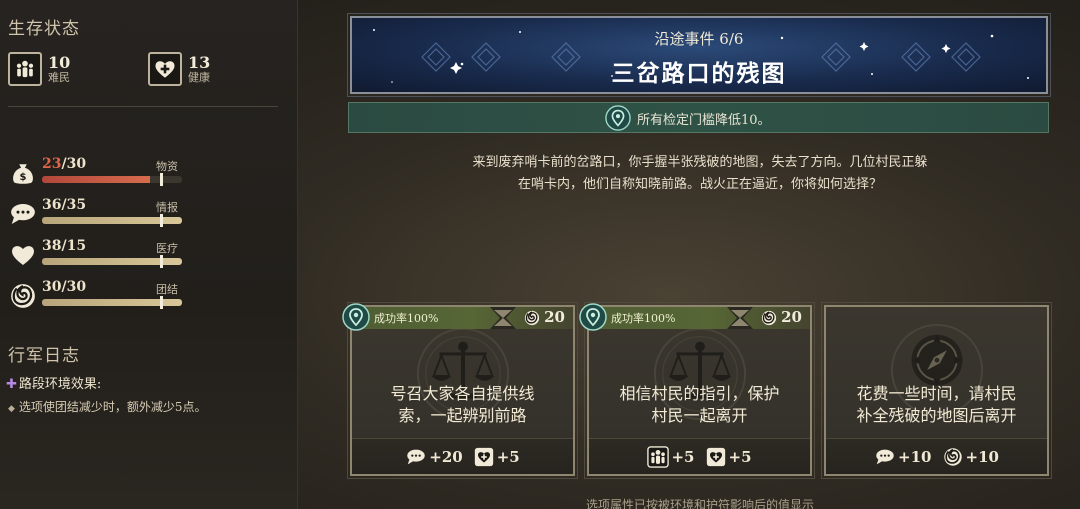  What do you see at coordinates (699, 73) in the screenshot?
I see `event-title: 三岔路口的残图` at bounding box center [699, 73].